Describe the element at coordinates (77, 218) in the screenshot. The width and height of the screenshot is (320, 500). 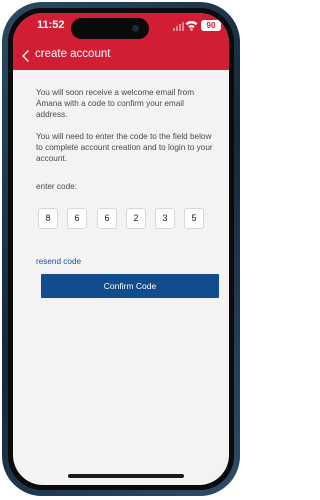
I see `code-digit-2: 6` at that location.